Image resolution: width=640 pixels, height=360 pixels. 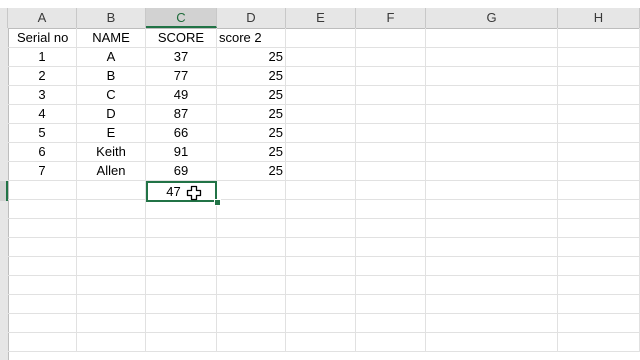 What do you see at coordinates (217, 202) in the screenshot?
I see `fill-handle` at bounding box center [217, 202].